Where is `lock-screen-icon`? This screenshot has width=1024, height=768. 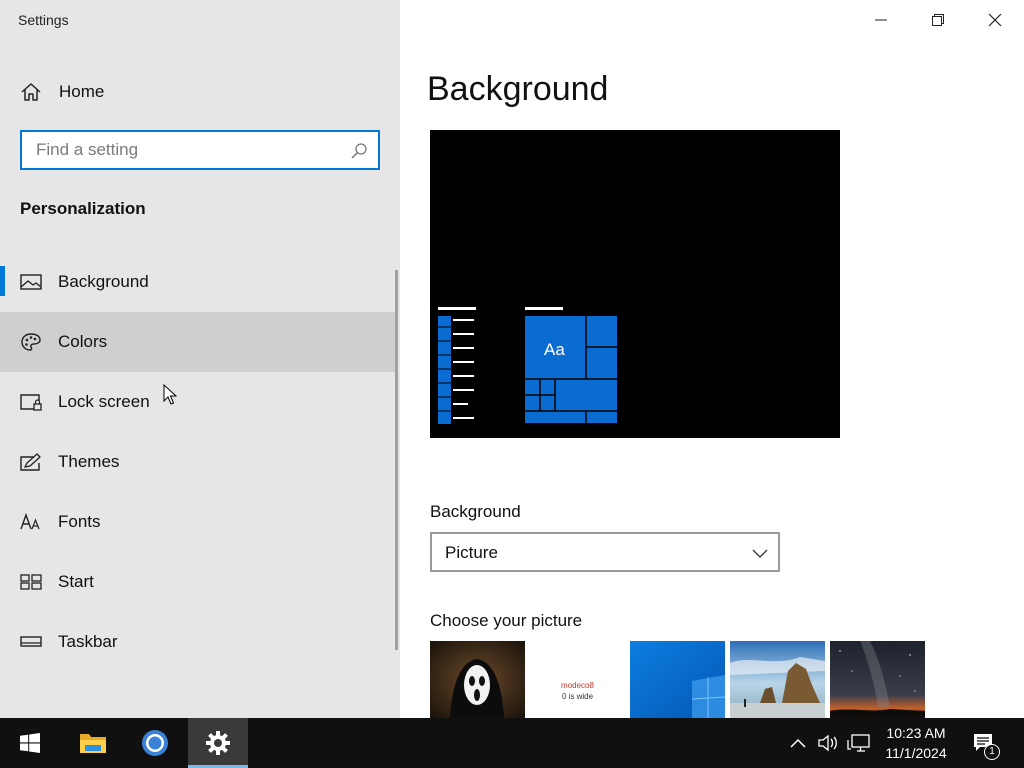
lock-screen-icon is located at coordinates (31, 402).